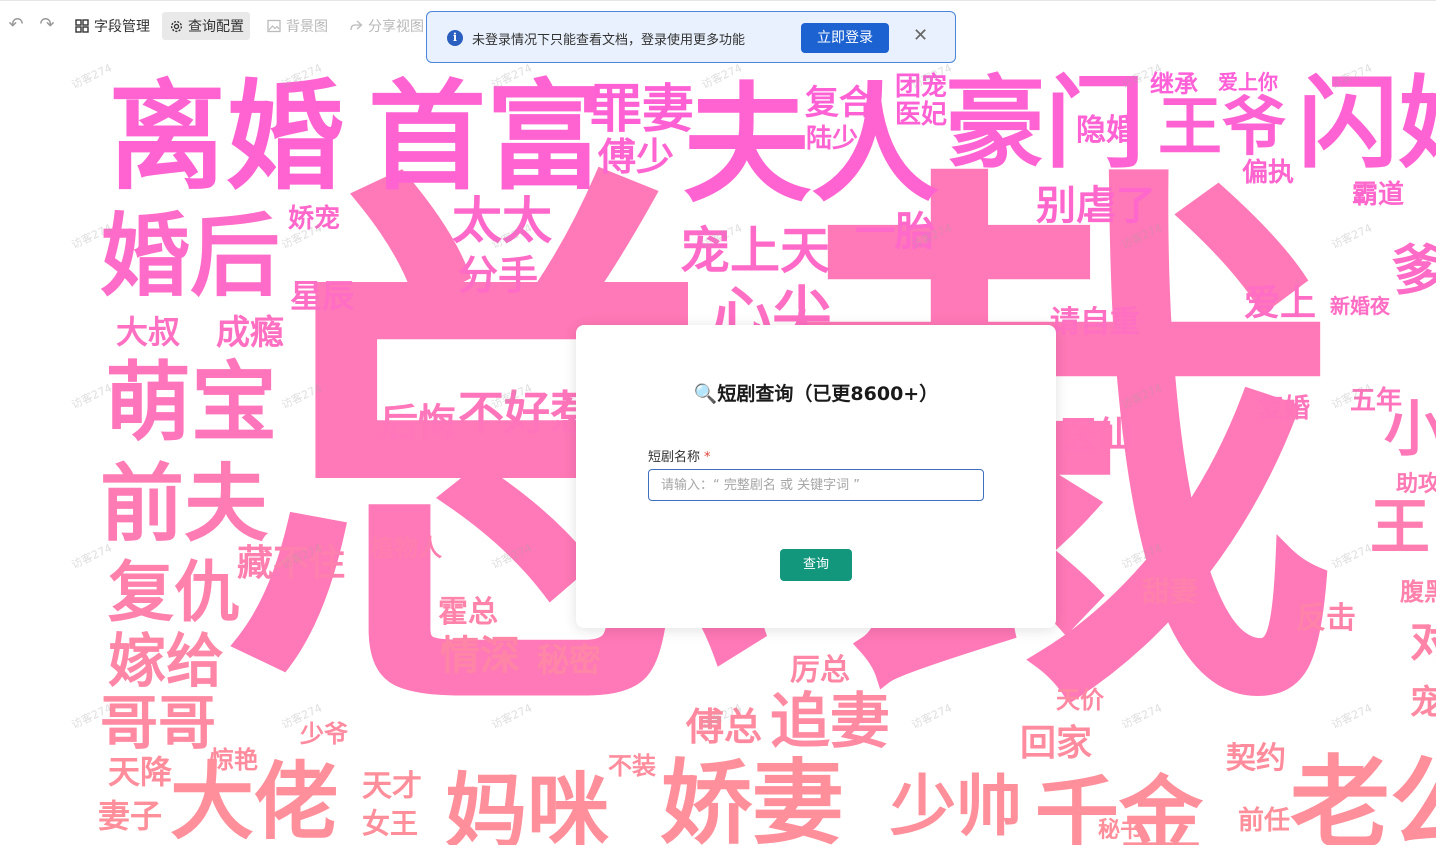 The image size is (1436, 845). I want to click on login-notice-banner: i 未登录情况下只能查看文档，登录使用更多功能 立即登录 ✕, so click(691, 37).